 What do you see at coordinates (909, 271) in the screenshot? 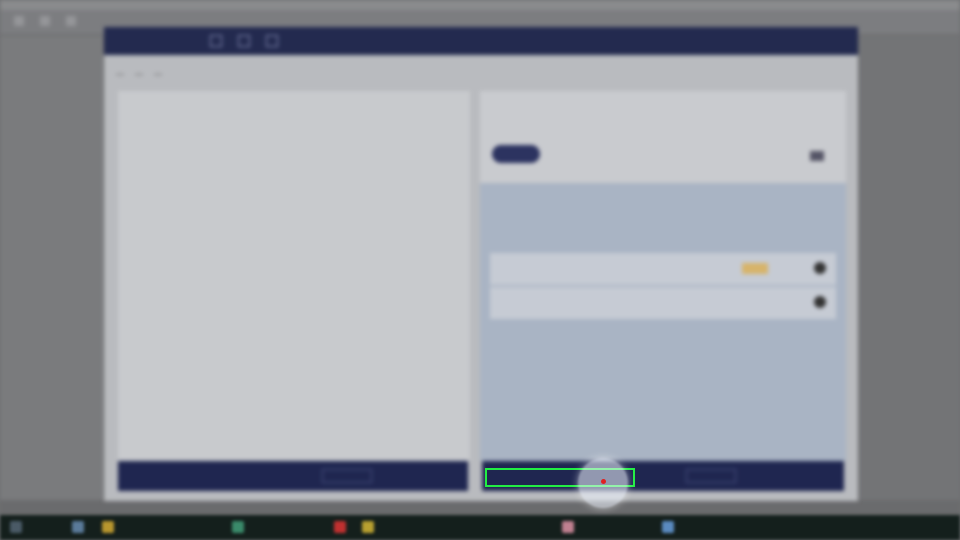
I see `right-panel` at bounding box center [909, 271].